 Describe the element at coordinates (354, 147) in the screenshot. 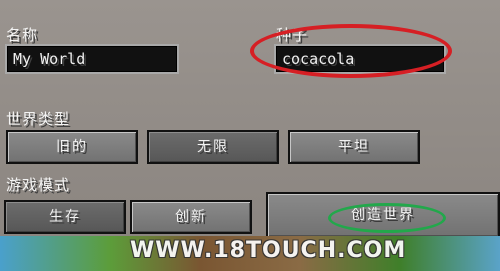

I see `world-type-flat-button: 平坦` at that location.